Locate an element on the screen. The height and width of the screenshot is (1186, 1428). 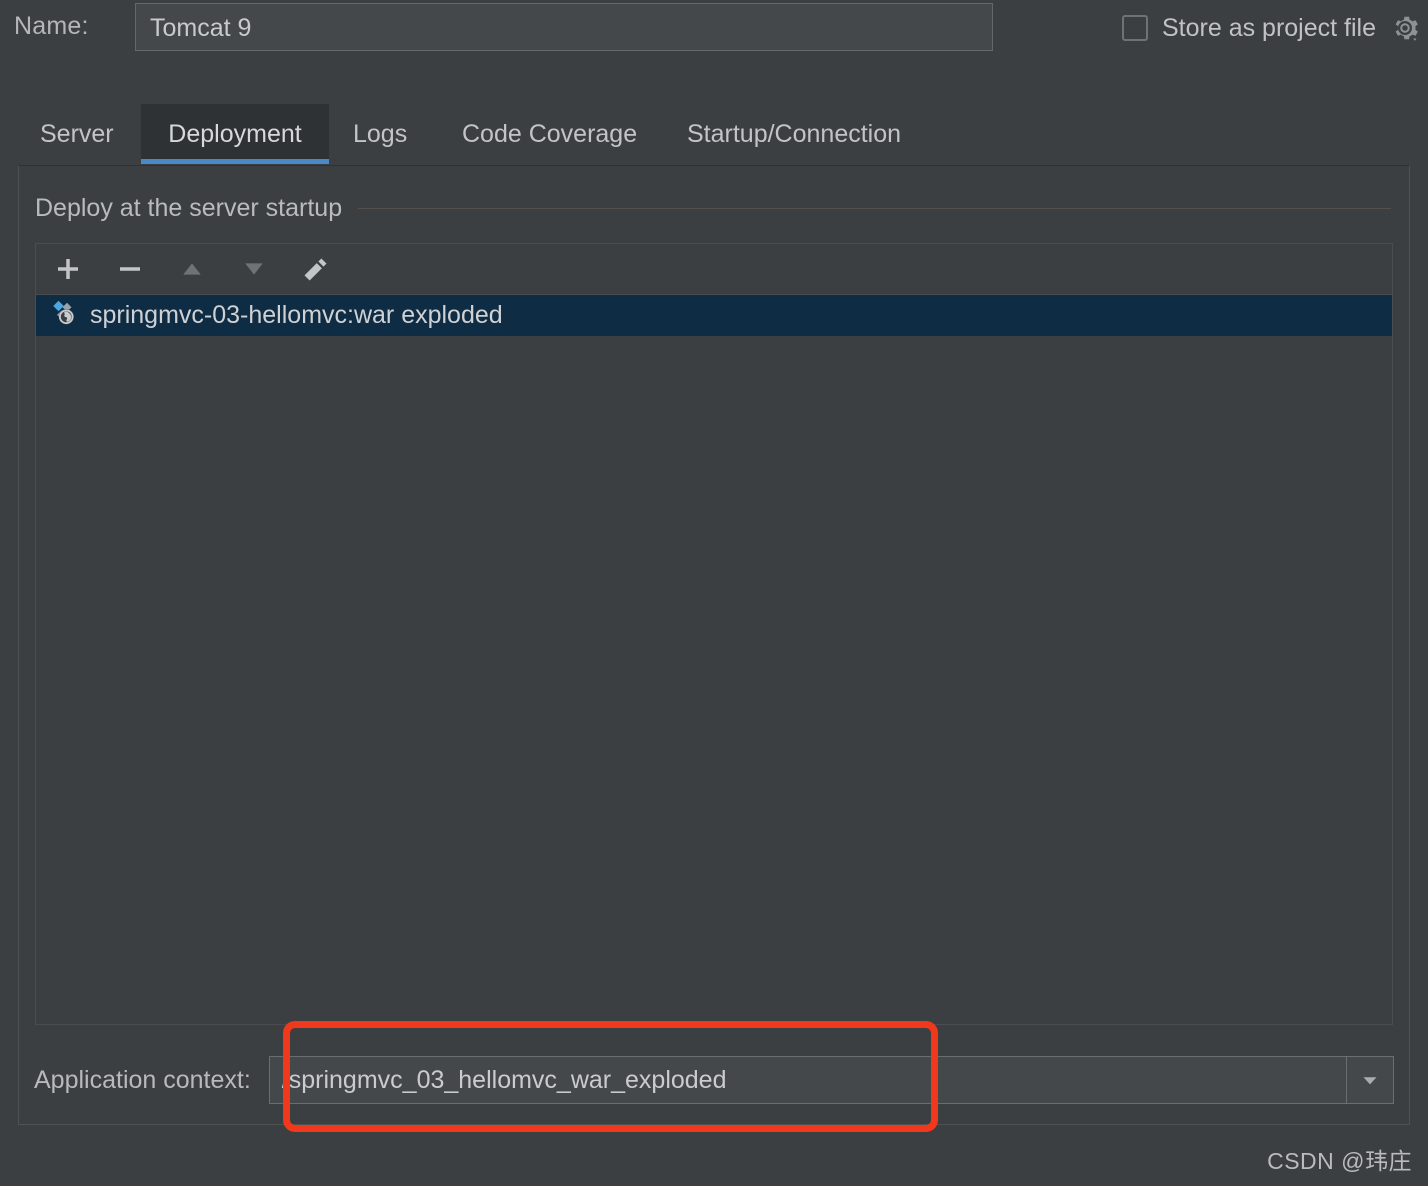
tab-startup-connection: Startup/Connection is located at coordinates (794, 134).